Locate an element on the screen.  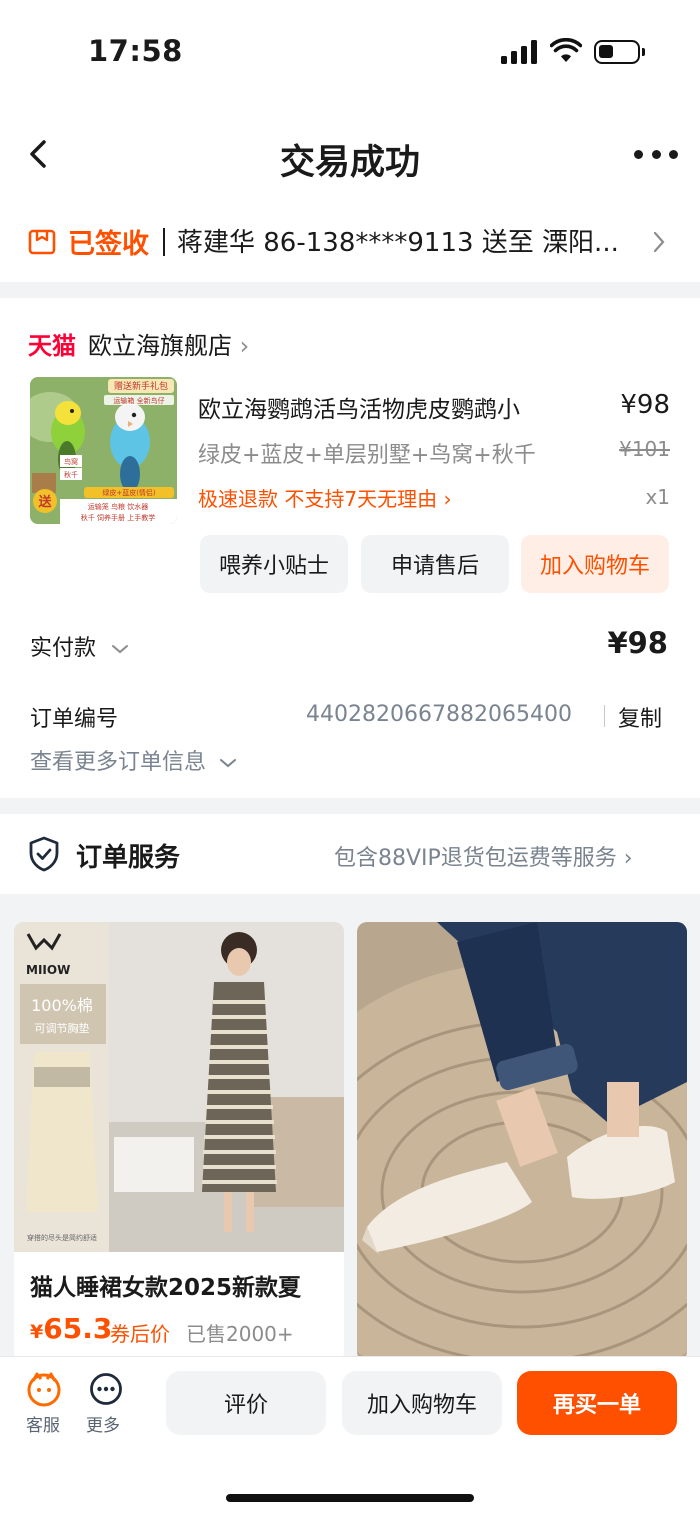
tmall-logo: 天猫 is located at coordinates (52, 346).